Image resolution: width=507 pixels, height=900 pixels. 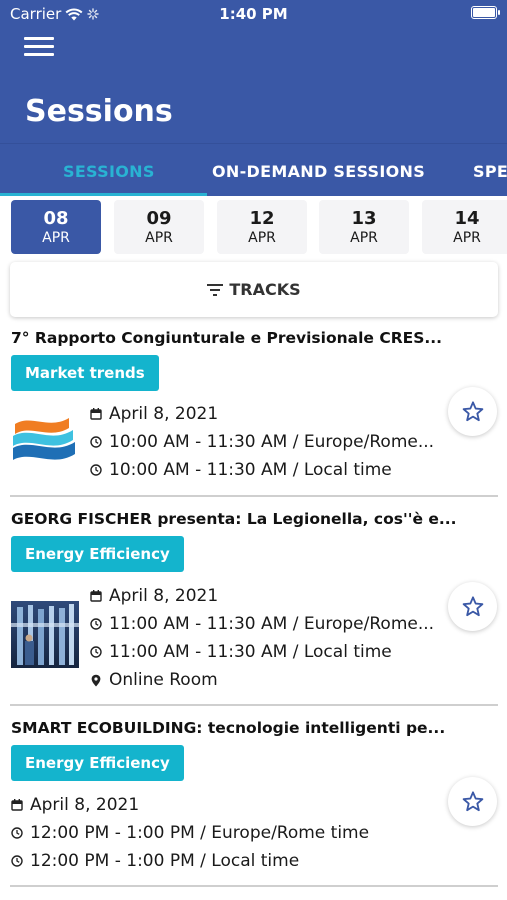 I want to click on date-item: 08 APR, so click(x=56, y=227).